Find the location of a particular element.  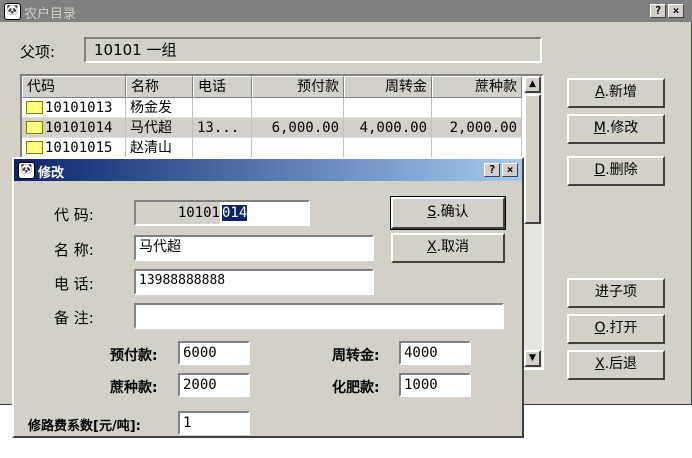

table-cell-name: 杨金发 is located at coordinates (159, 108).